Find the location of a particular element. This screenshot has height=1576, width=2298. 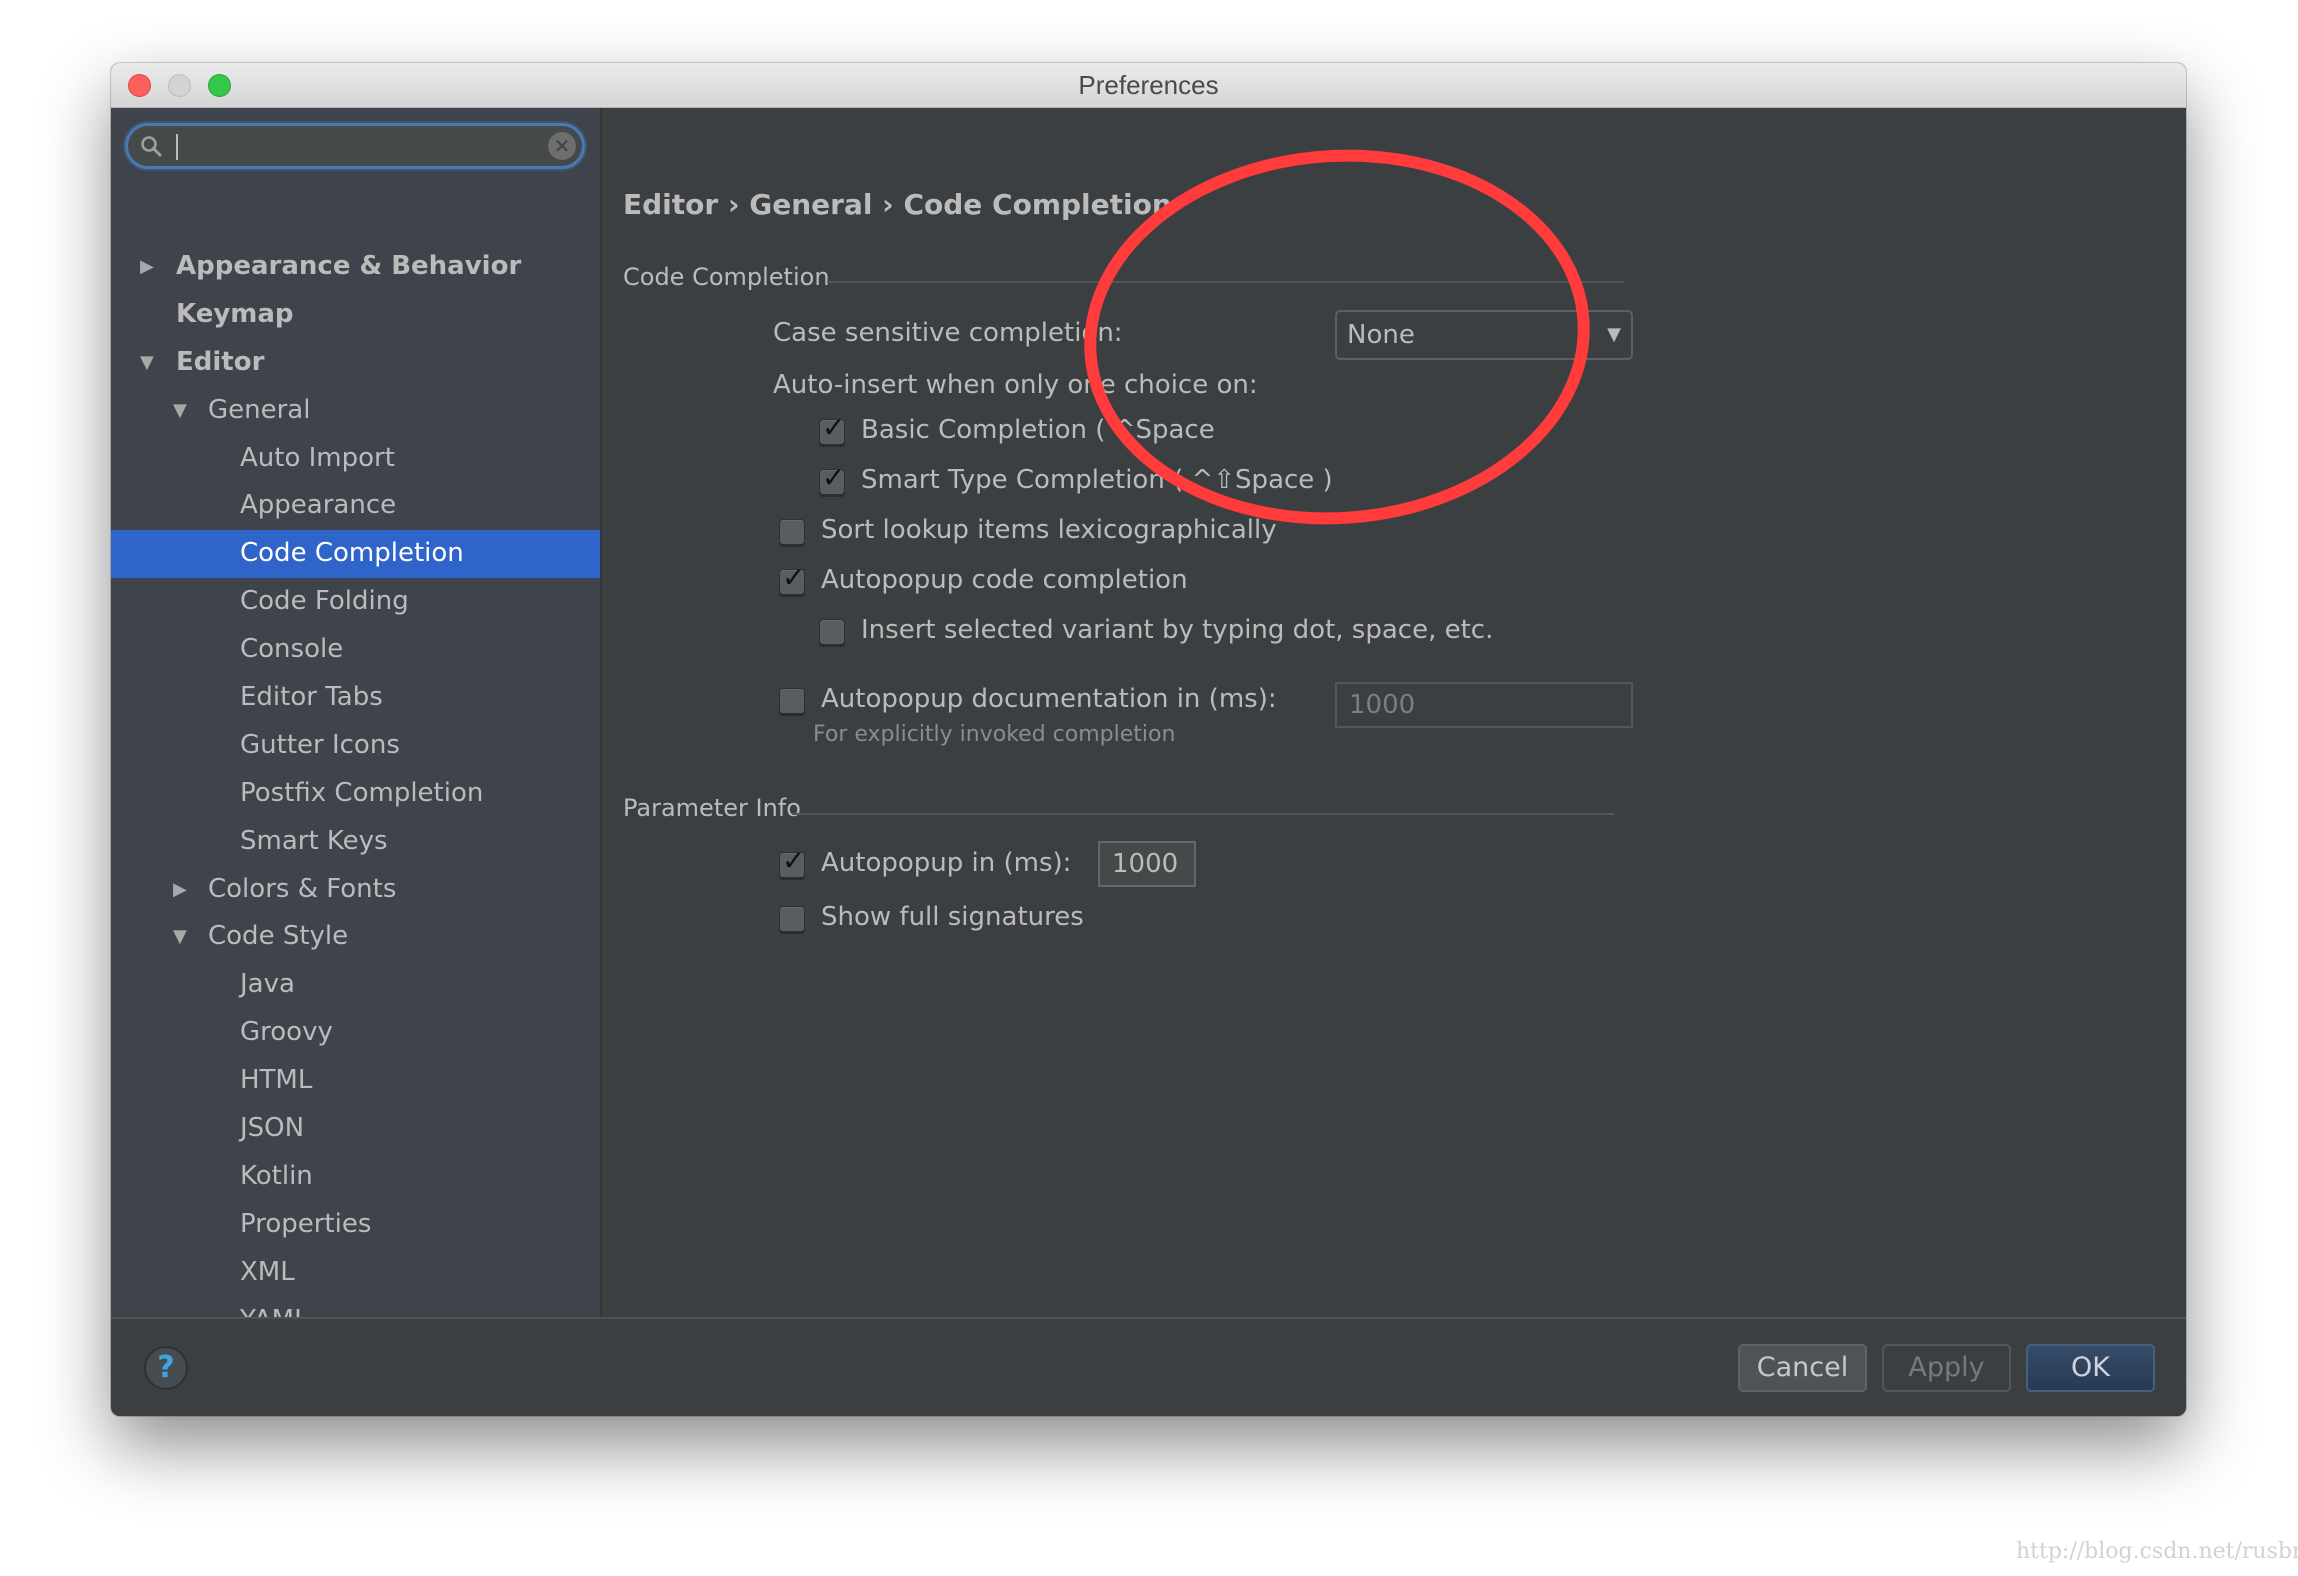

sidebar-item-code-folding: Code Folding is located at coordinates (355, 602).